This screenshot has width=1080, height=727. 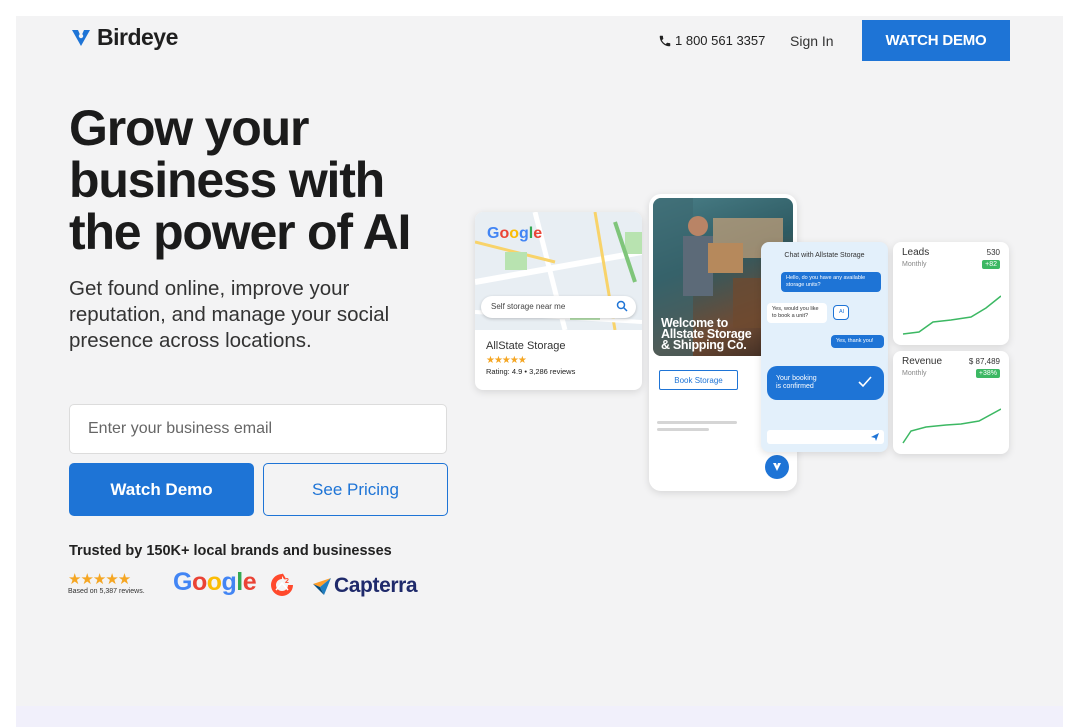 I want to click on leads-badge: +82, so click(x=991, y=264).